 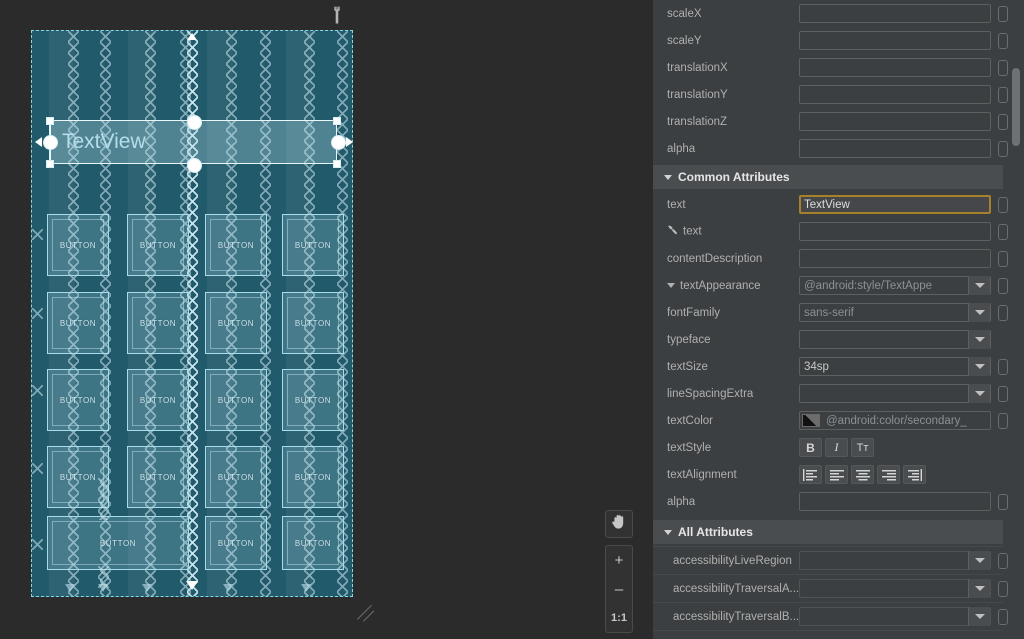 What do you see at coordinates (888, 474) in the screenshot?
I see `align-right-button` at bounding box center [888, 474].